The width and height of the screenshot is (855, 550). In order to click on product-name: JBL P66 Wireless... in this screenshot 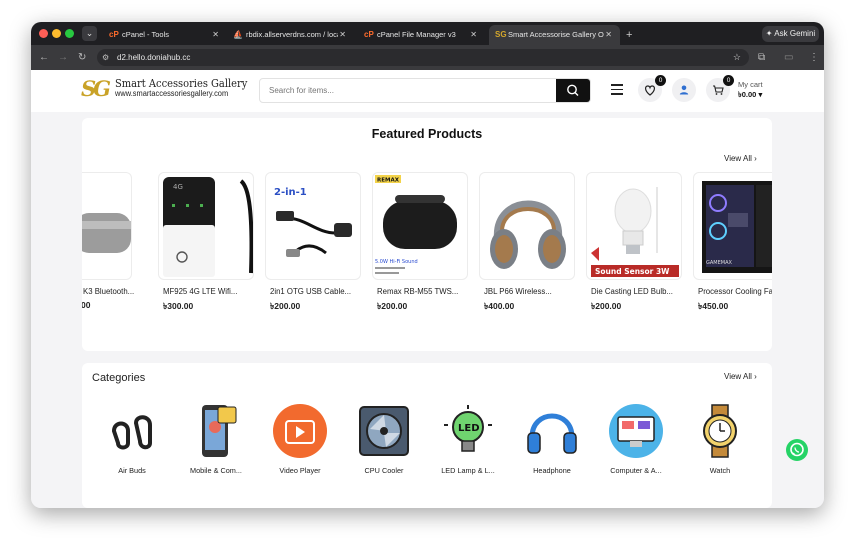, I will do `click(530, 291)`.